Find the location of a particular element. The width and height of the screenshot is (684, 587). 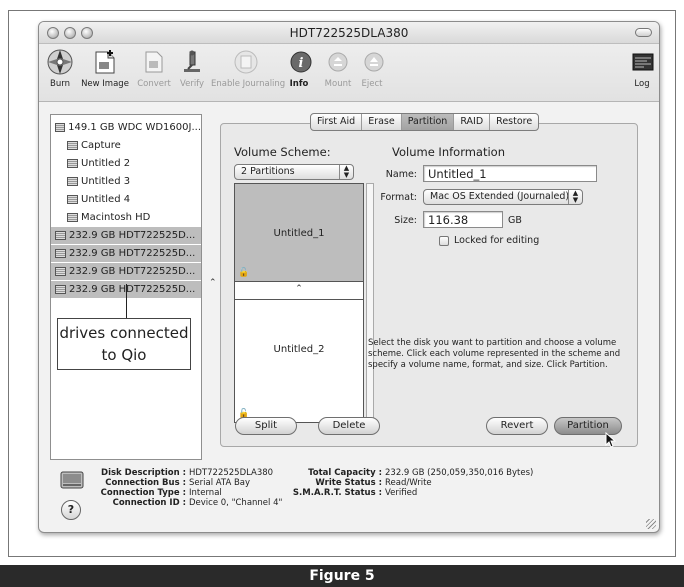

connection-type-value: Internal is located at coordinates (205, 493).